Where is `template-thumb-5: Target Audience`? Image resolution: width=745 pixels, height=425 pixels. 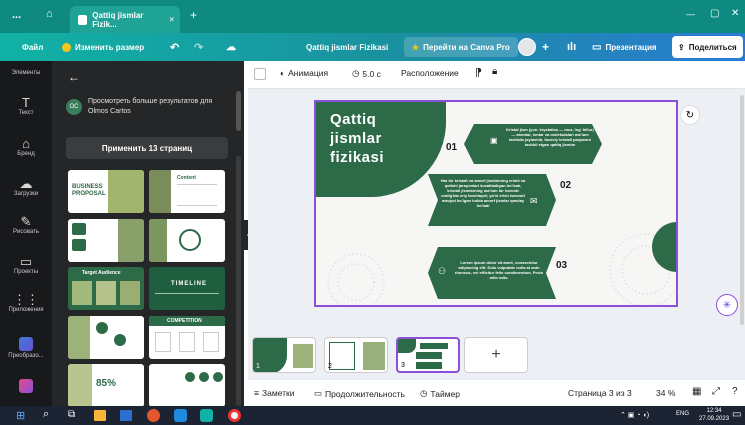
template-thumb-5: Target Audience is located at coordinates (106, 288).